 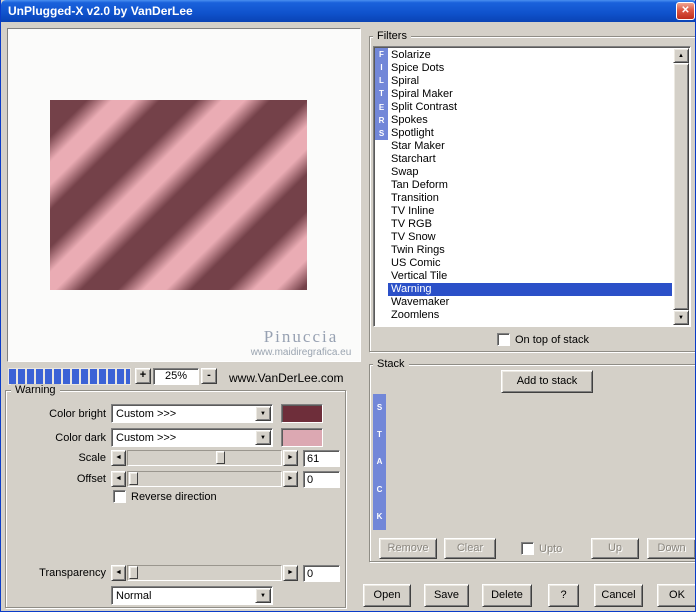 I want to click on filter-item: Zoomlens, so click(x=530, y=315).